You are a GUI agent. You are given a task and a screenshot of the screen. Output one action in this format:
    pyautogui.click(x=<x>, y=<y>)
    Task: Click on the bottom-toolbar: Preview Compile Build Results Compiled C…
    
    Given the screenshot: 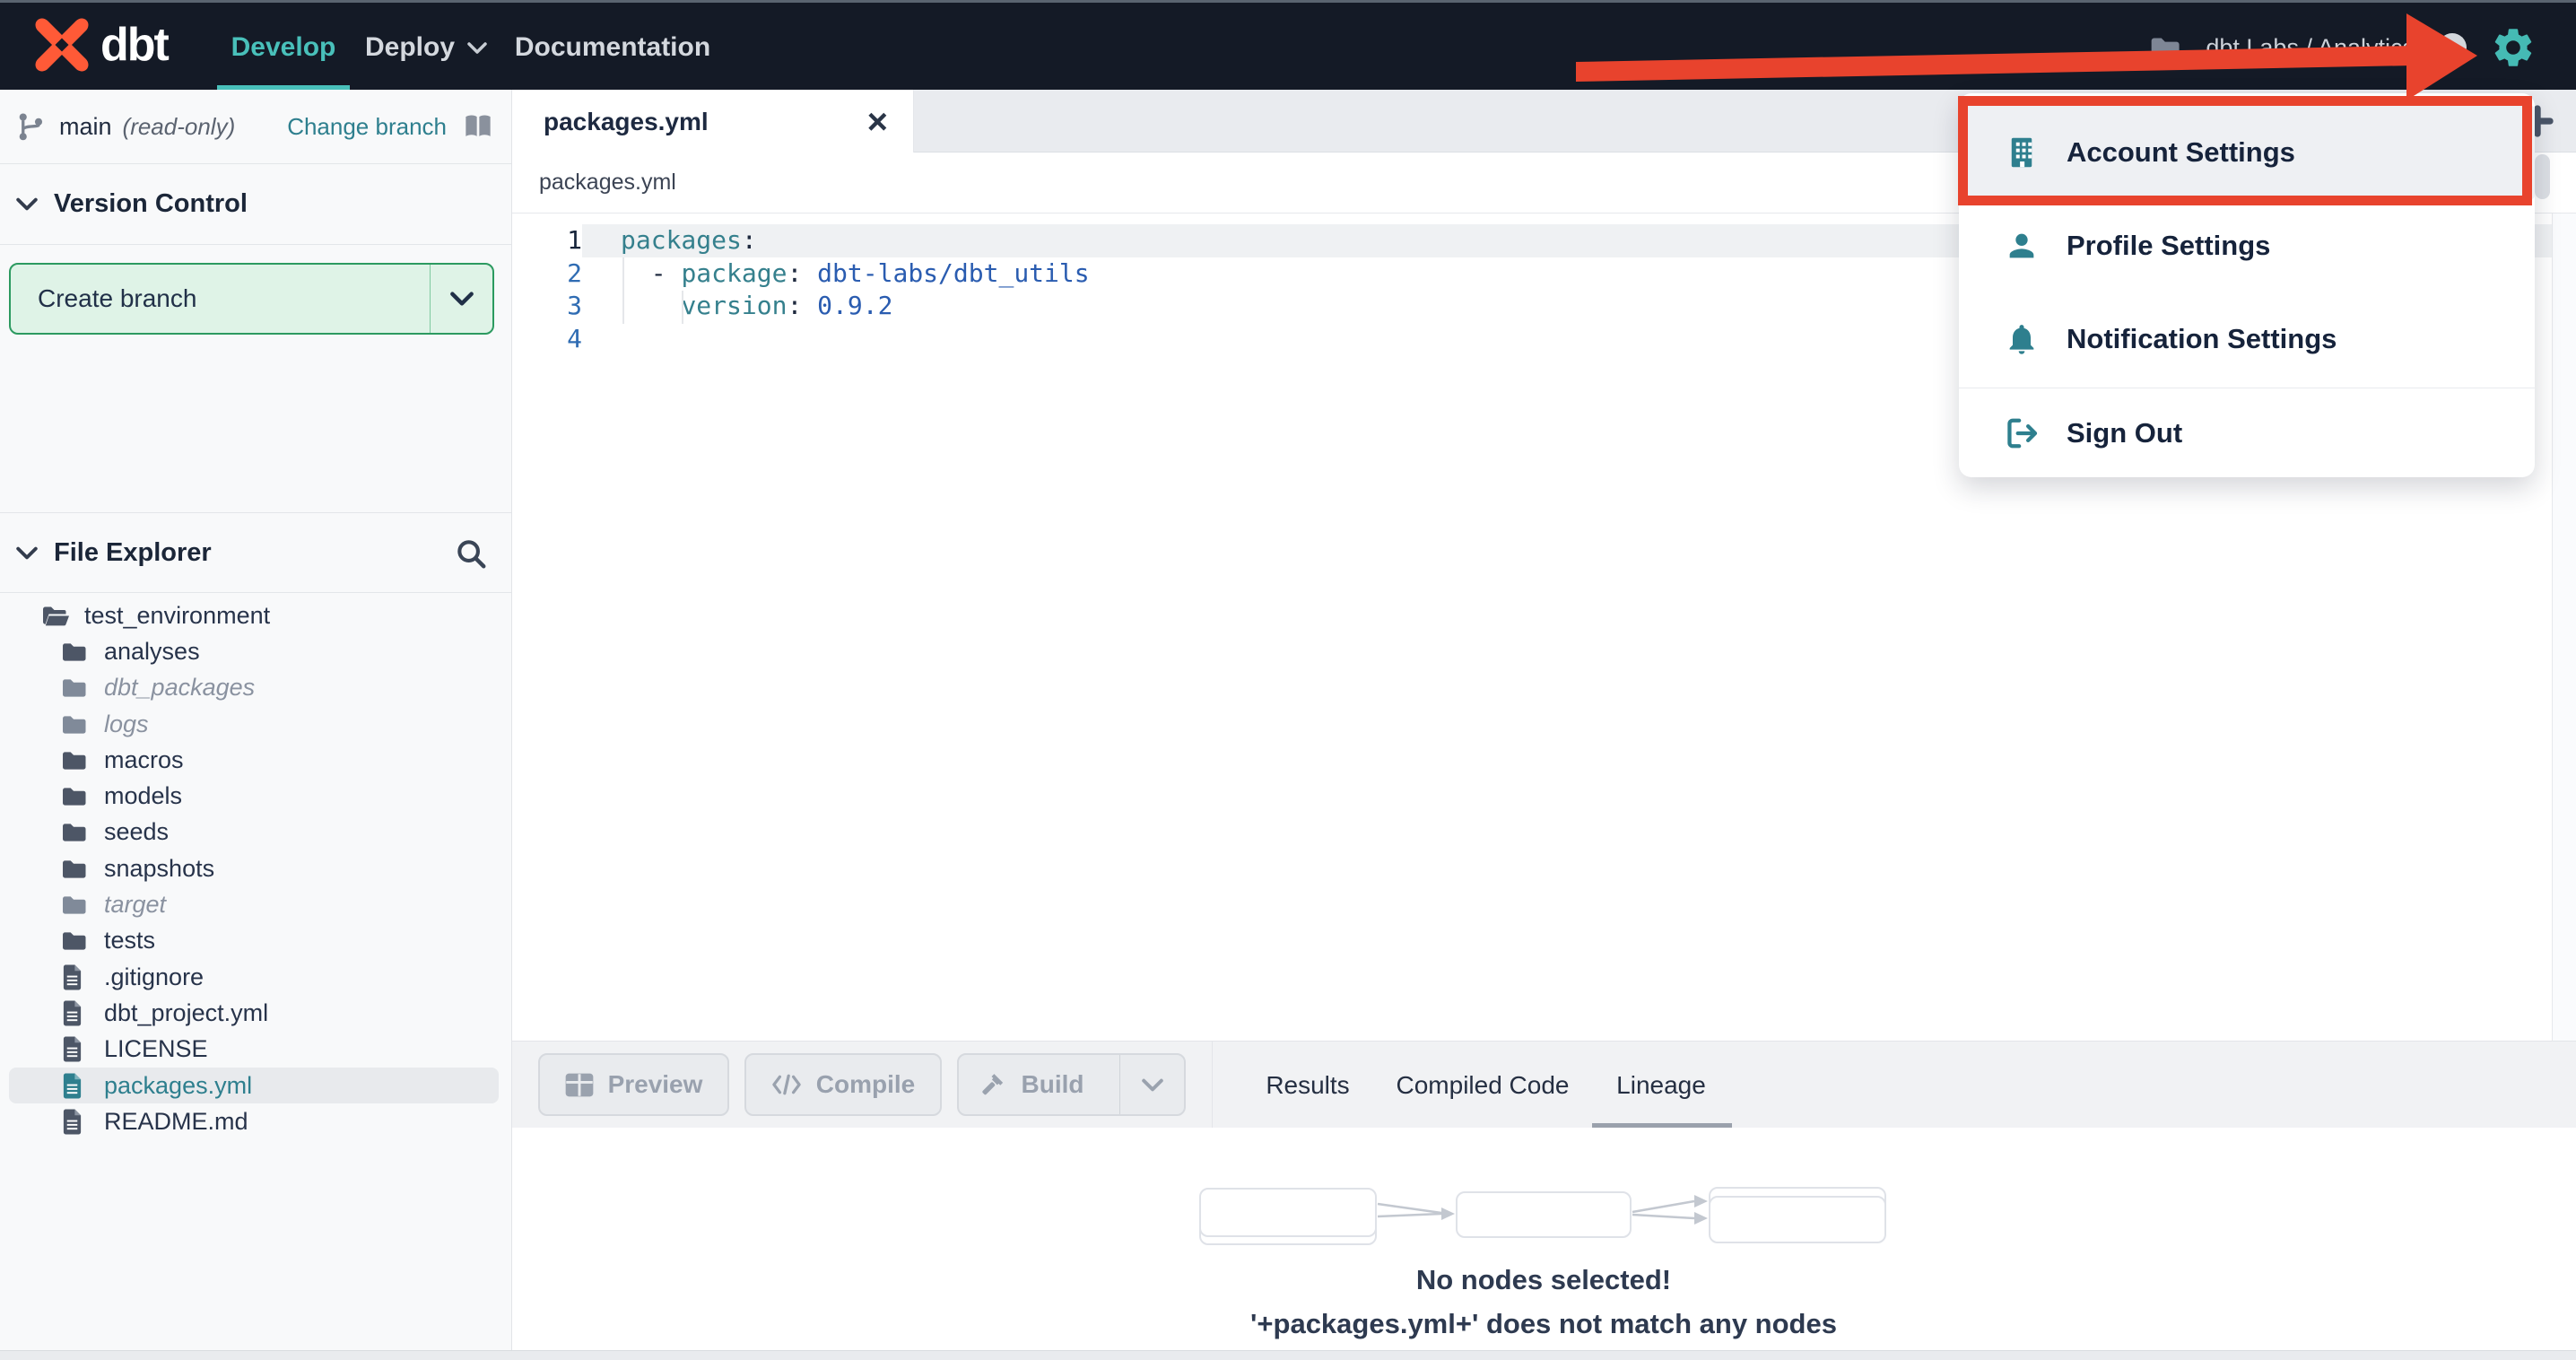 What is the action you would take?
    pyautogui.click(x=1544, y=1085)
    